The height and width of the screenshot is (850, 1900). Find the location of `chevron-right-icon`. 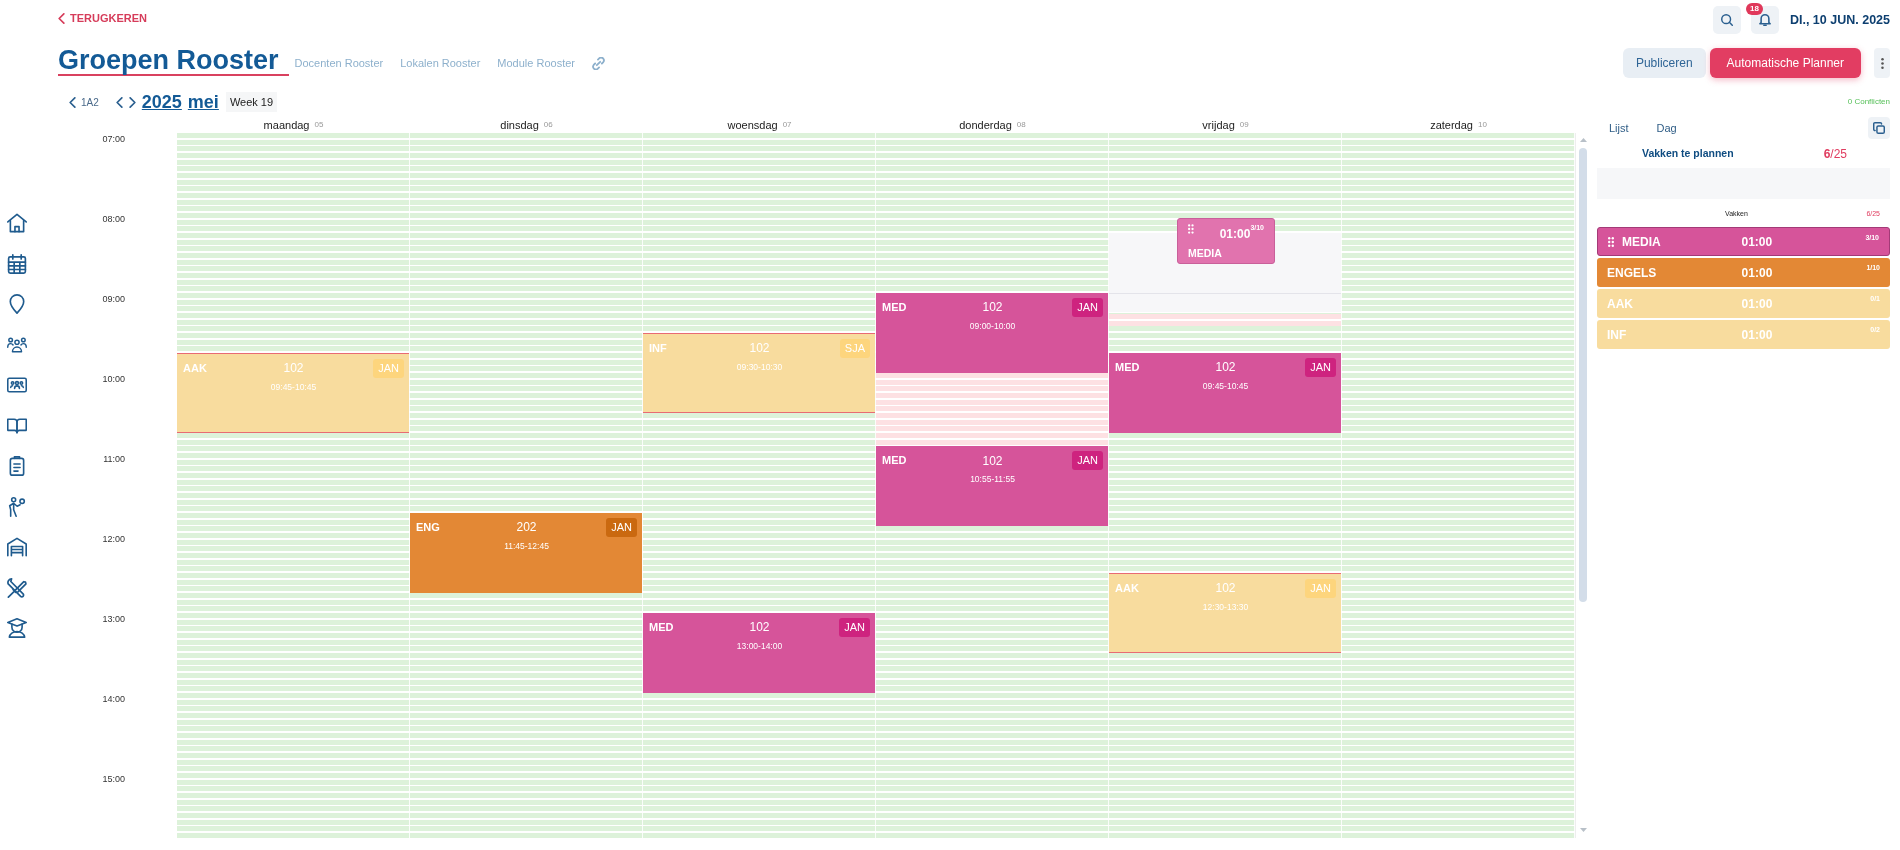

chevron-right-icon is located at coordinates (132, 102).